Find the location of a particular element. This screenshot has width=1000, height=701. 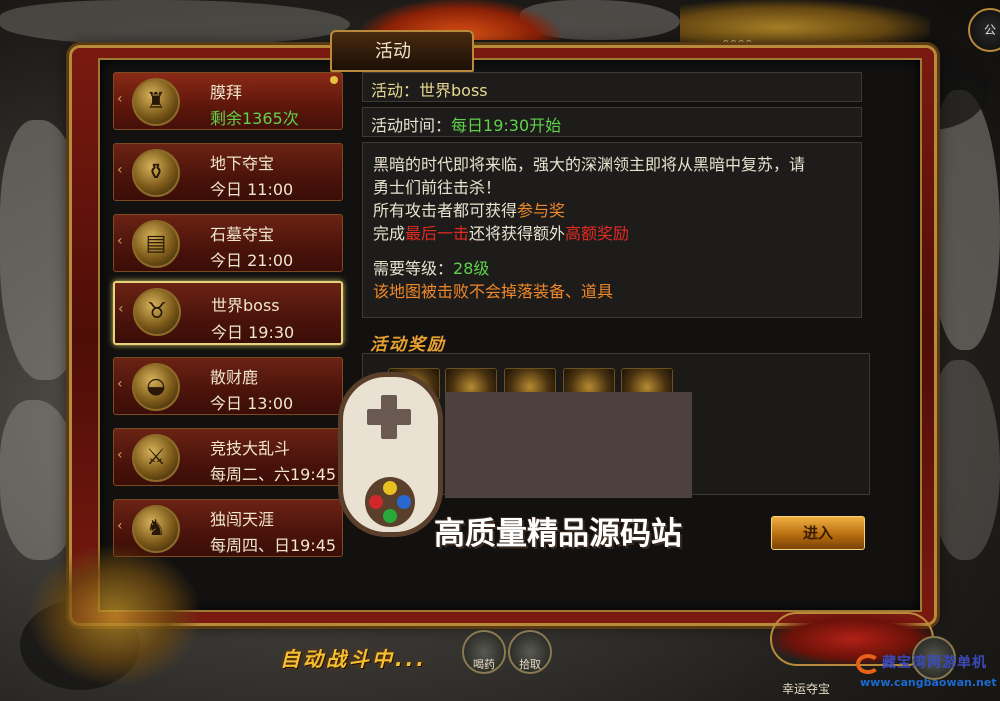

warrior-statue-icon: ♜ is located at coordinates (156, 102).